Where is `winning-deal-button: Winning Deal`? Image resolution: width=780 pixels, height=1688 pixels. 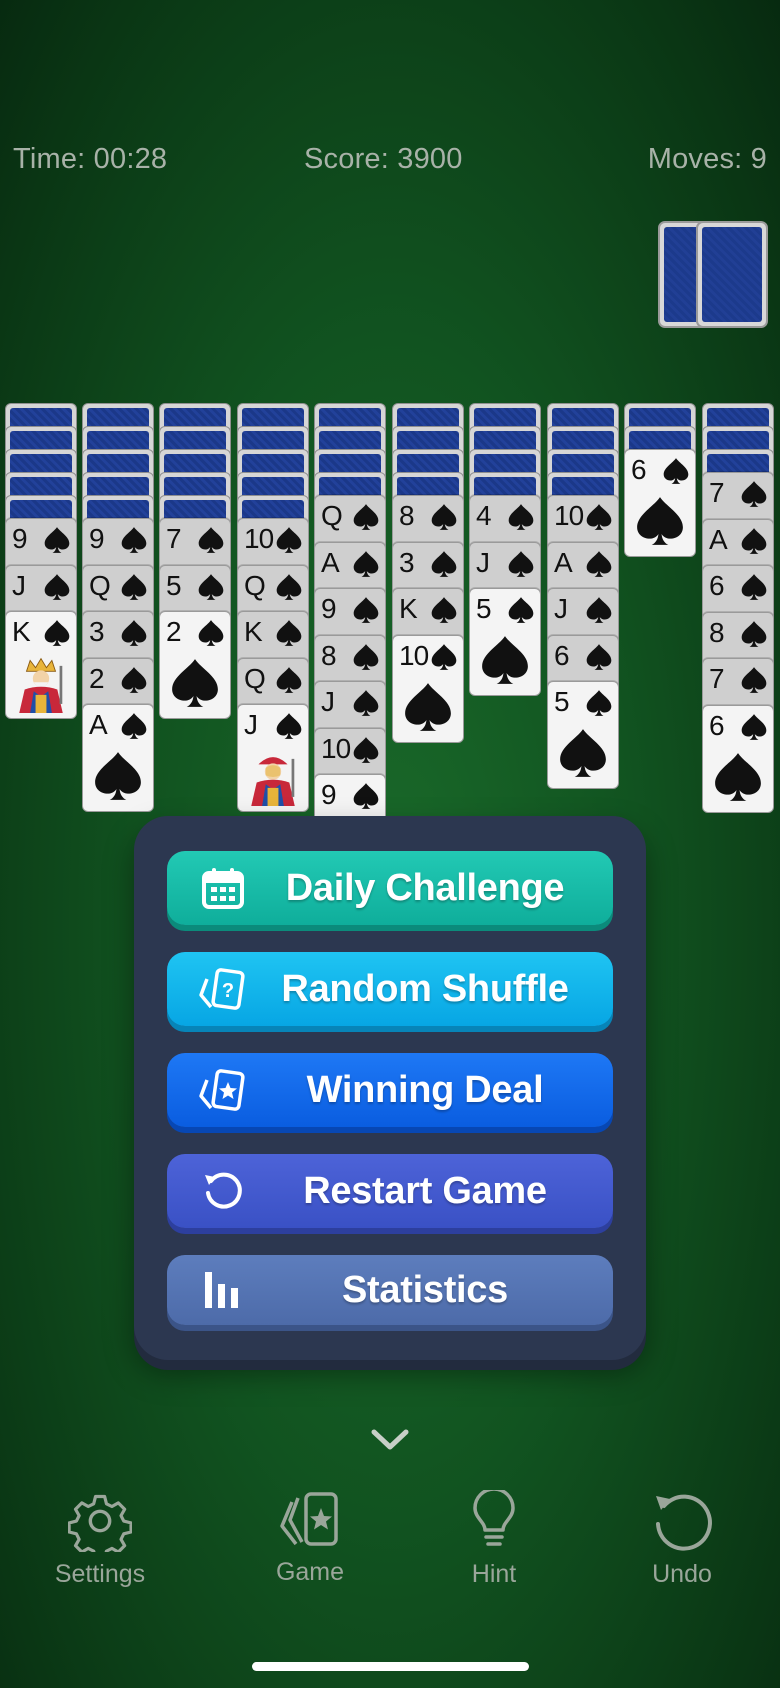 winning-deal-button: Winning Deal is located at coordinates (390, 1090).